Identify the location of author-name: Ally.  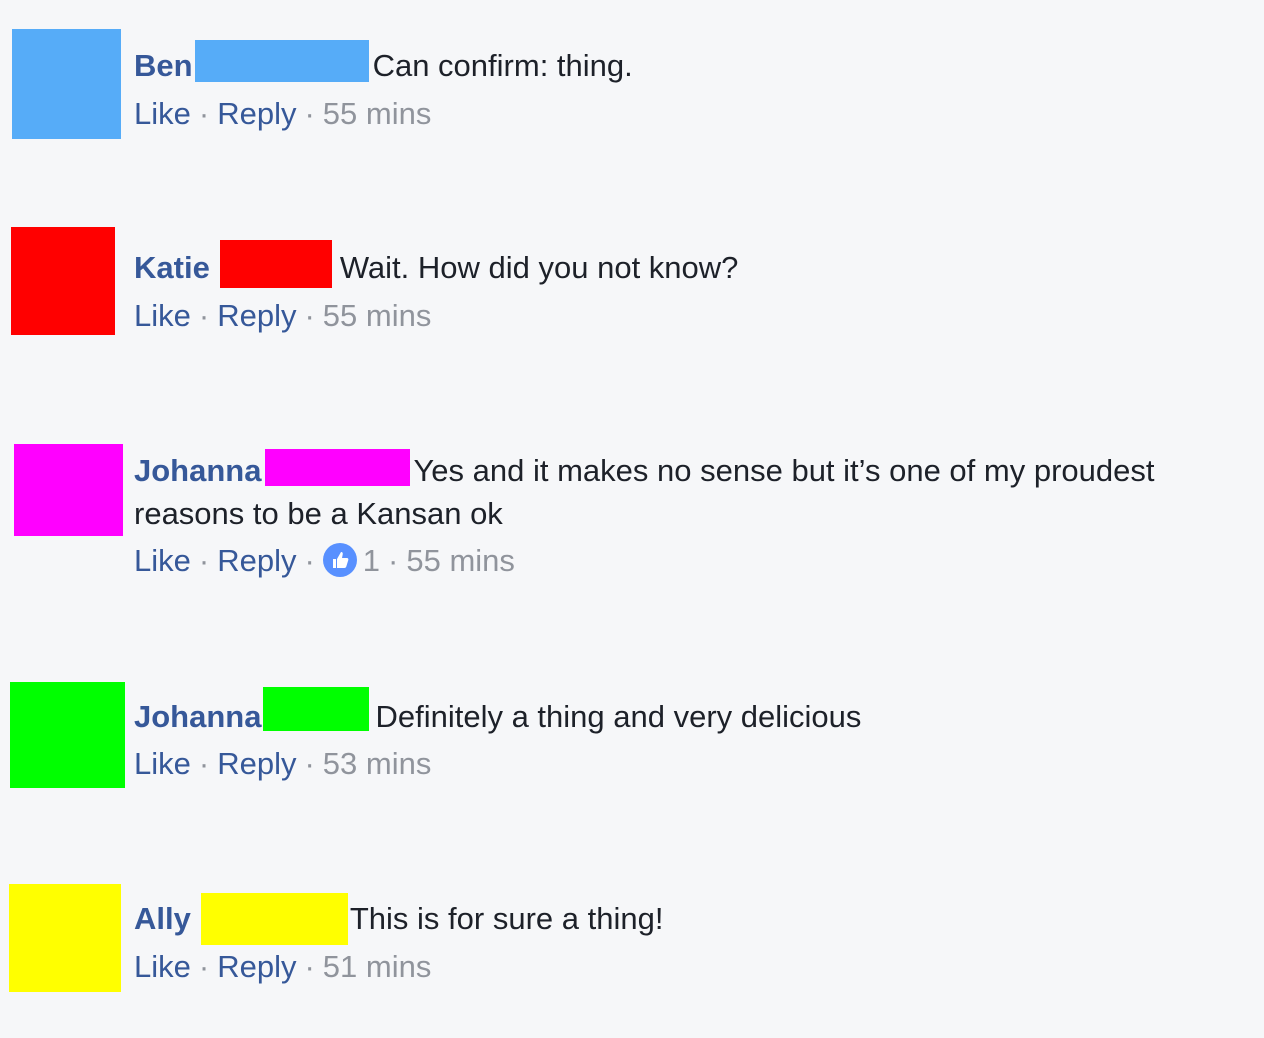
(162, 918).